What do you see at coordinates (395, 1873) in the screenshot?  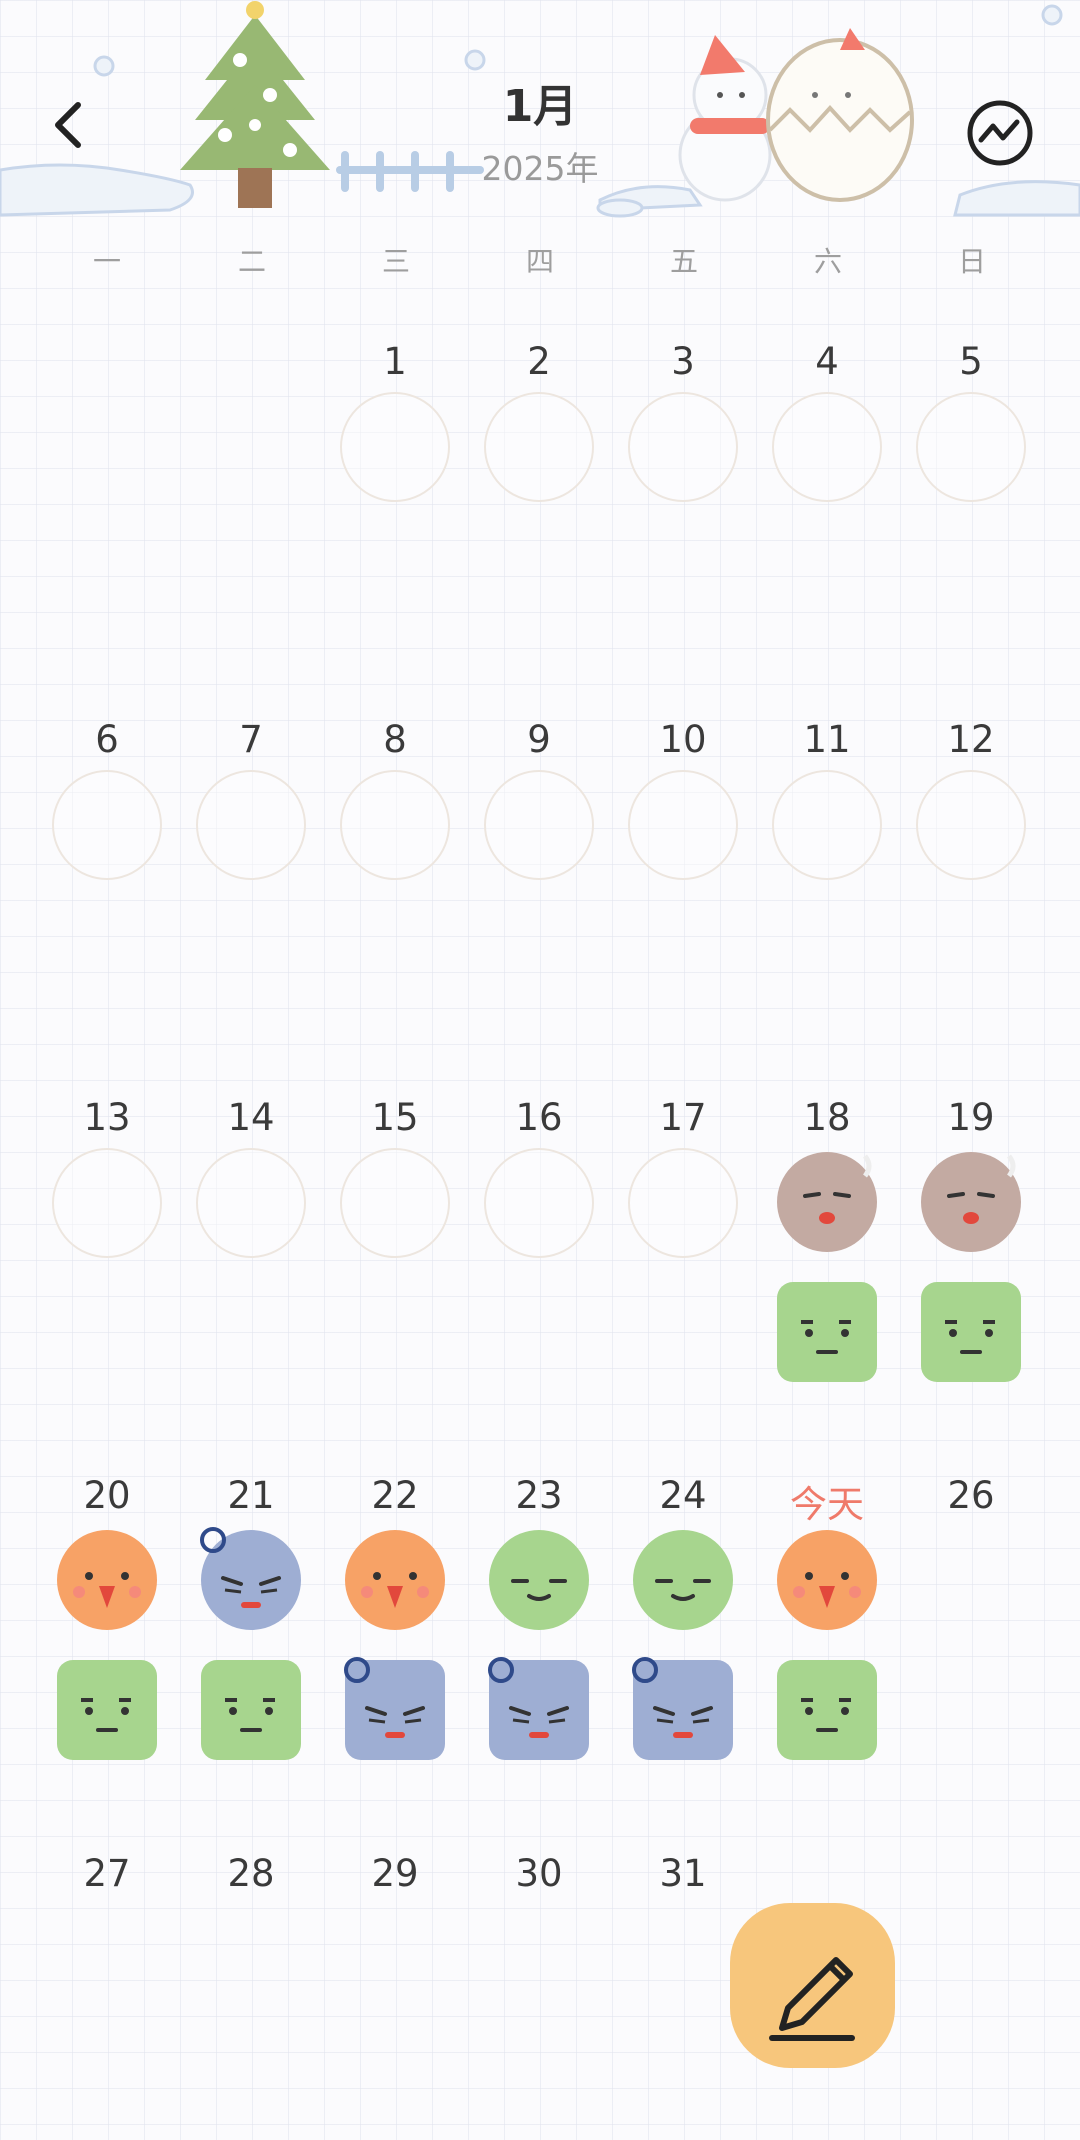 I see `day-number: 29` at bounding box center [395, 1873].